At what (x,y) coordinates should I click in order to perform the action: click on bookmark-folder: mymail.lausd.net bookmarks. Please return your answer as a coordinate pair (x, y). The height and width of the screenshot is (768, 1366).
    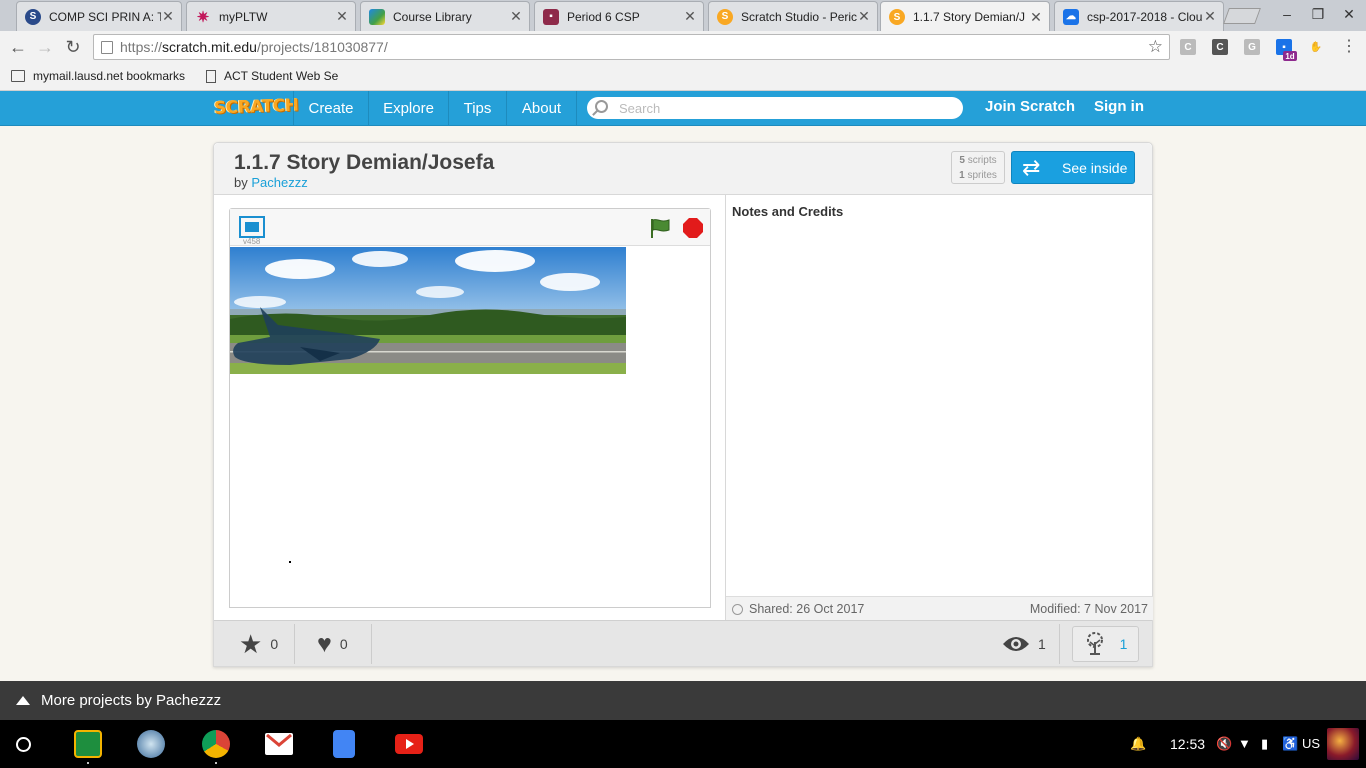
    Looking at the image, I should click on (98, 76).